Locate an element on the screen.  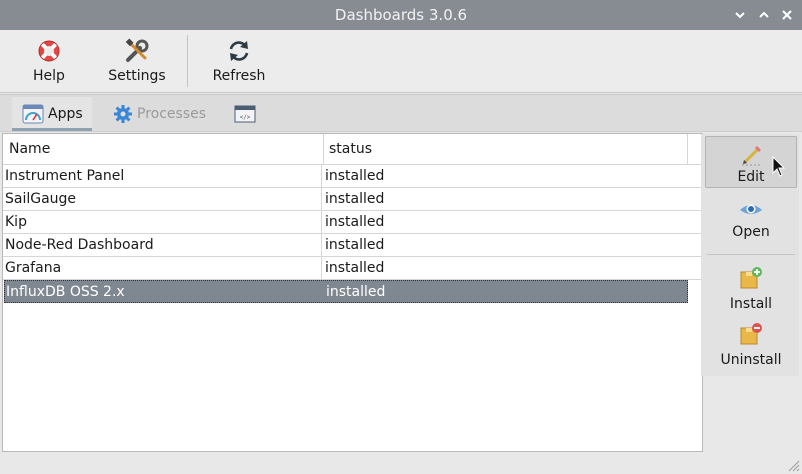
mouse-cursor-icon is located at coordinates (779, 166).